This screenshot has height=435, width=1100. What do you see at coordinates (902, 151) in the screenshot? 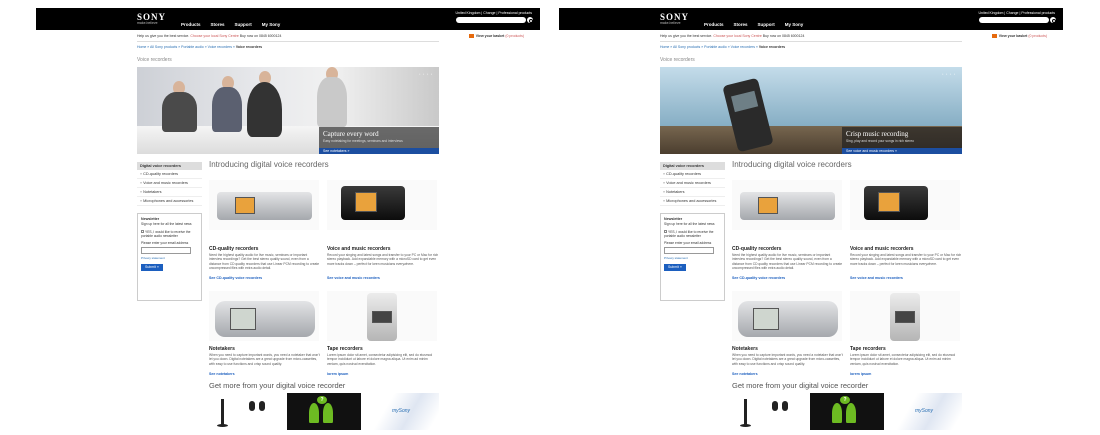
I see `hero-link: See voice and music recorders »` at bounding box center [902, 151].